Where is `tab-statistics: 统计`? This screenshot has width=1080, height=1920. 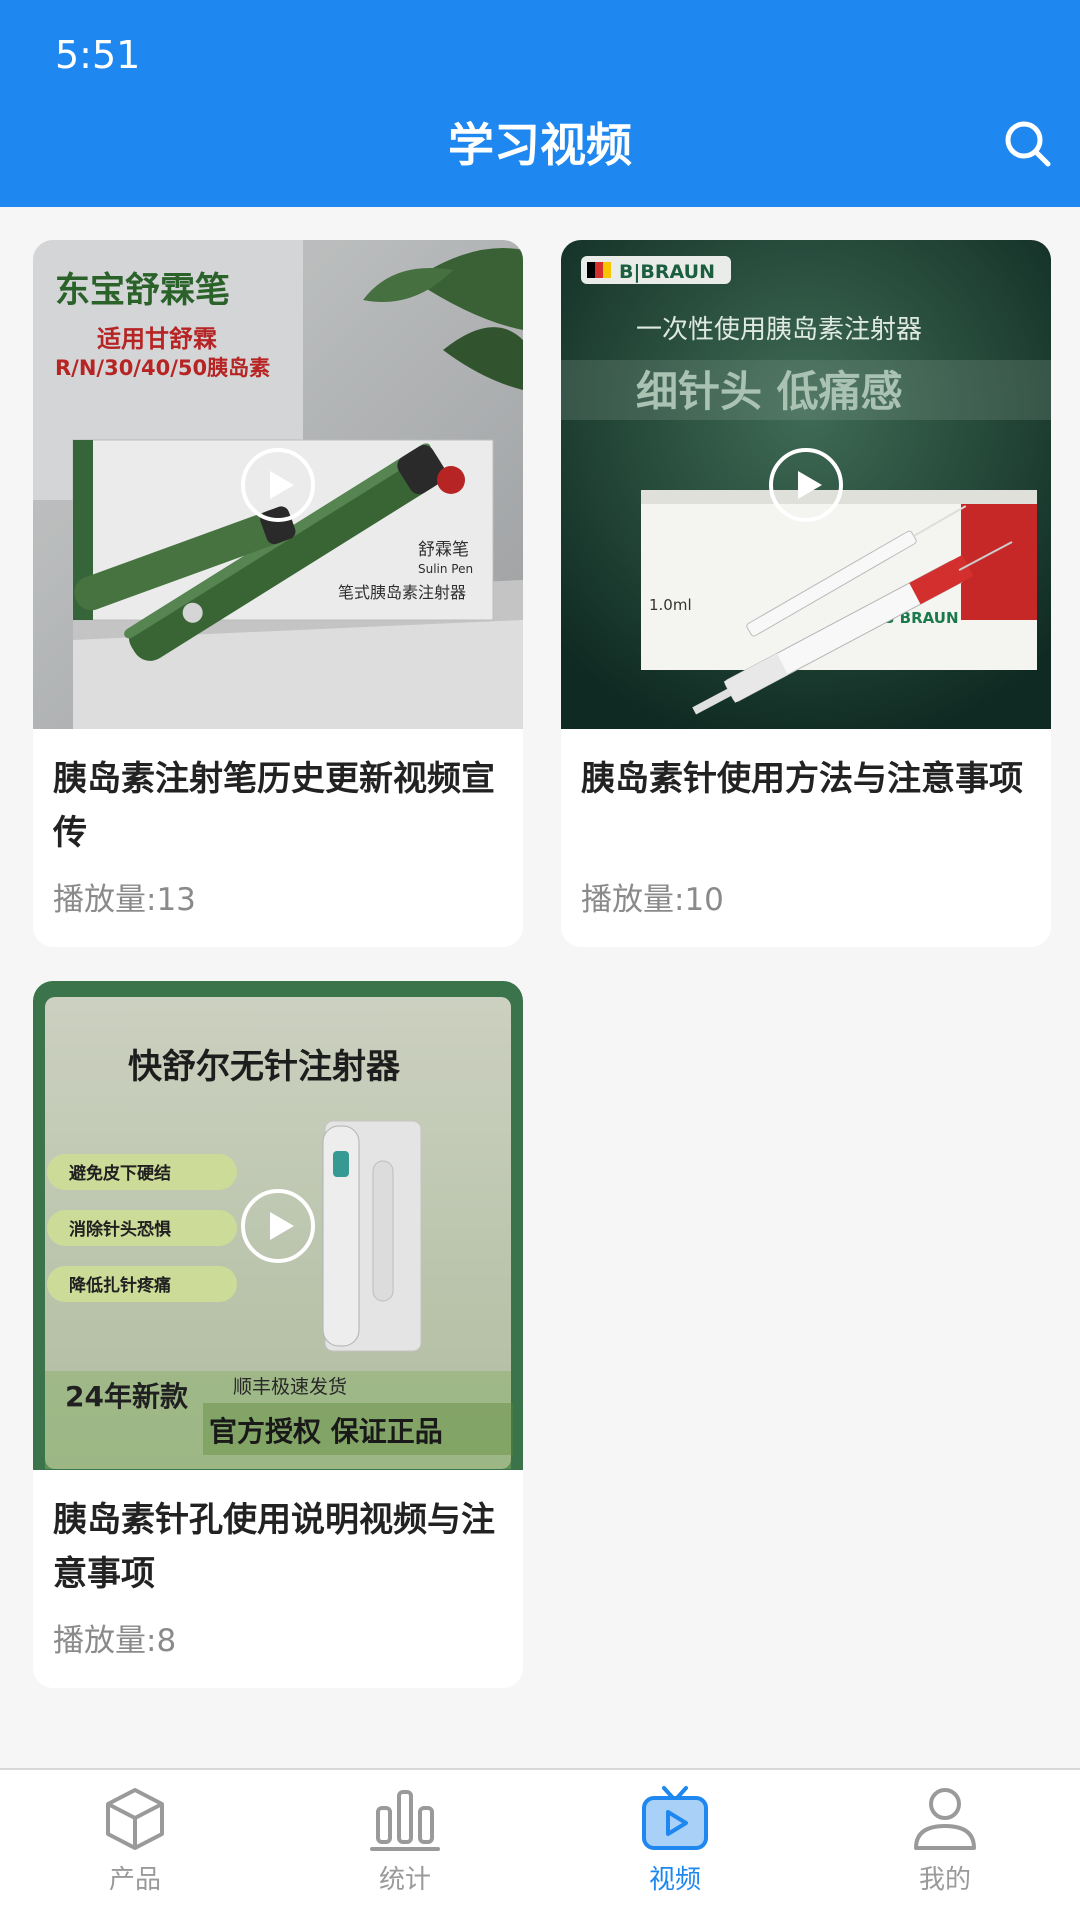
tab-statistics: 统计 is located at coordinates (405, 1845).